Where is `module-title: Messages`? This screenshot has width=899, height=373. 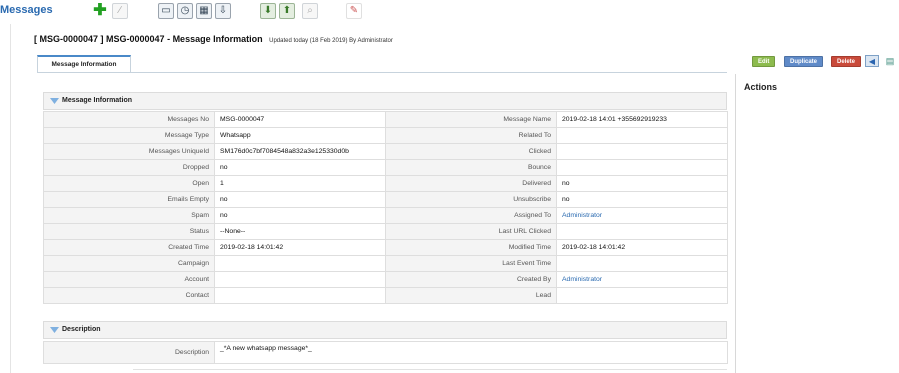
module-title: Messages is located at coordinates (26, 10).